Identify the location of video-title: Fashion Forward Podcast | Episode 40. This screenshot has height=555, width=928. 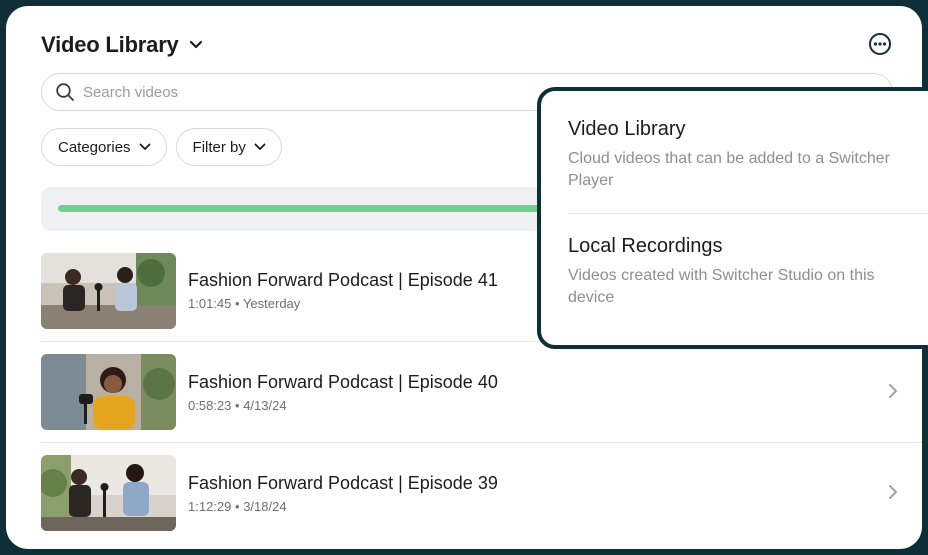
(343, 381).